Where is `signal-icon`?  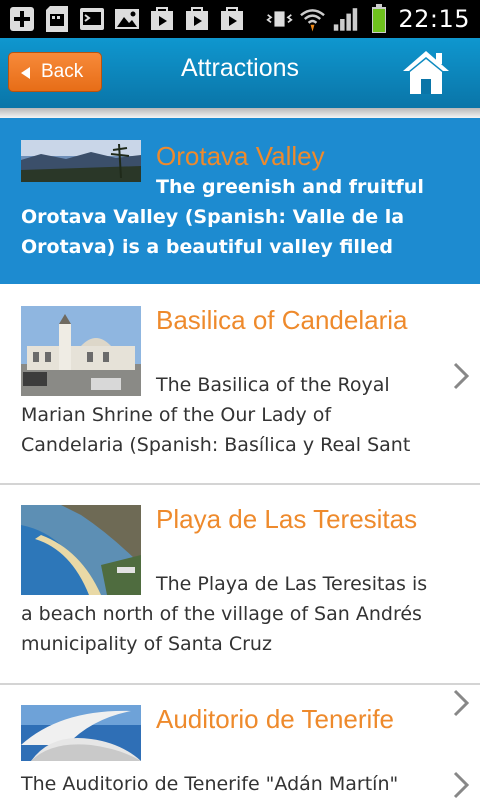
signal-icon is located at coordinates (345, 19).